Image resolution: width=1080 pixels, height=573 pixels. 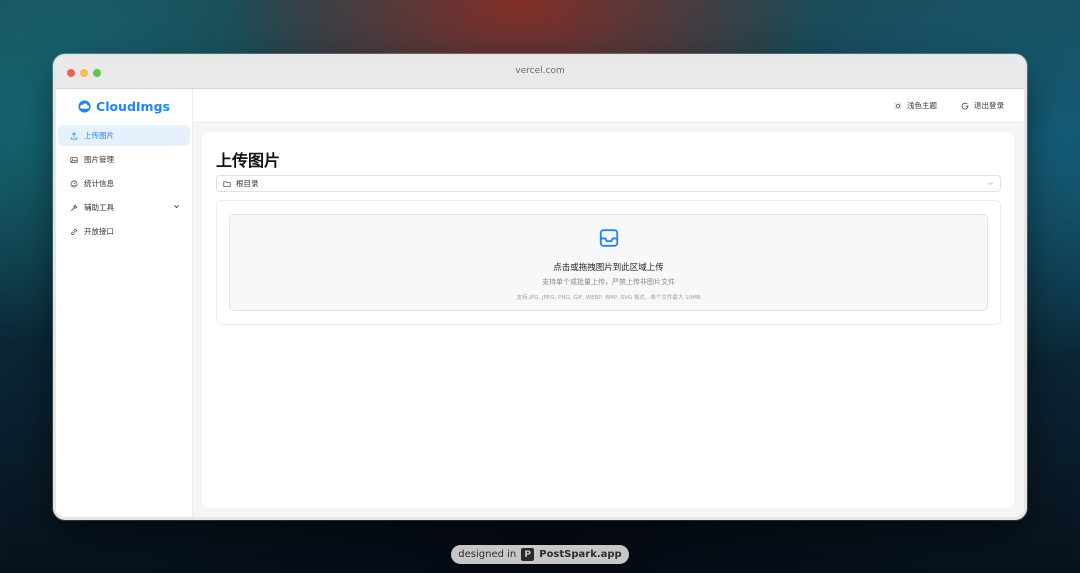 What do you see at coordinates (248, 160) in the screenshot?
I see `page-title: 上传图片` at bounding box center [248, 160].